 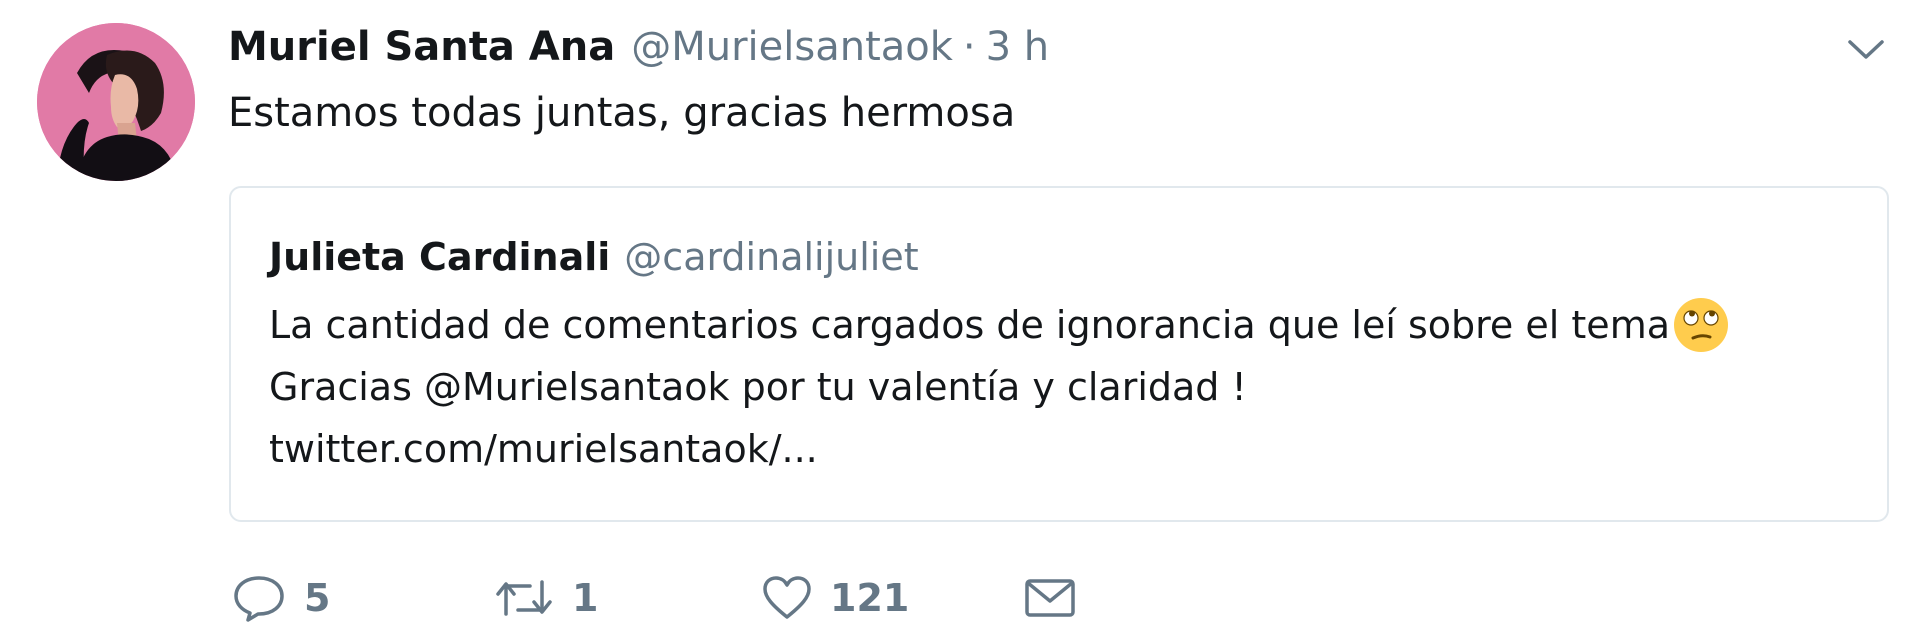 I want to click on retweet-button: 1, so click(x=546, y=598).